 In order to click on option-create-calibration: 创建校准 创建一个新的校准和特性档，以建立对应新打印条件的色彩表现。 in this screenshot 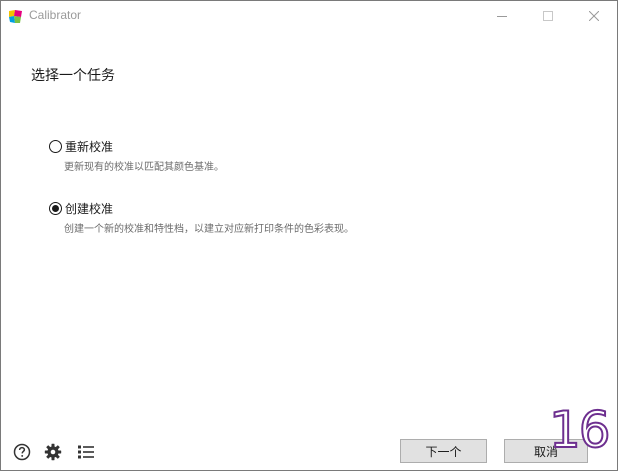, I will do `click(309, 217)`.